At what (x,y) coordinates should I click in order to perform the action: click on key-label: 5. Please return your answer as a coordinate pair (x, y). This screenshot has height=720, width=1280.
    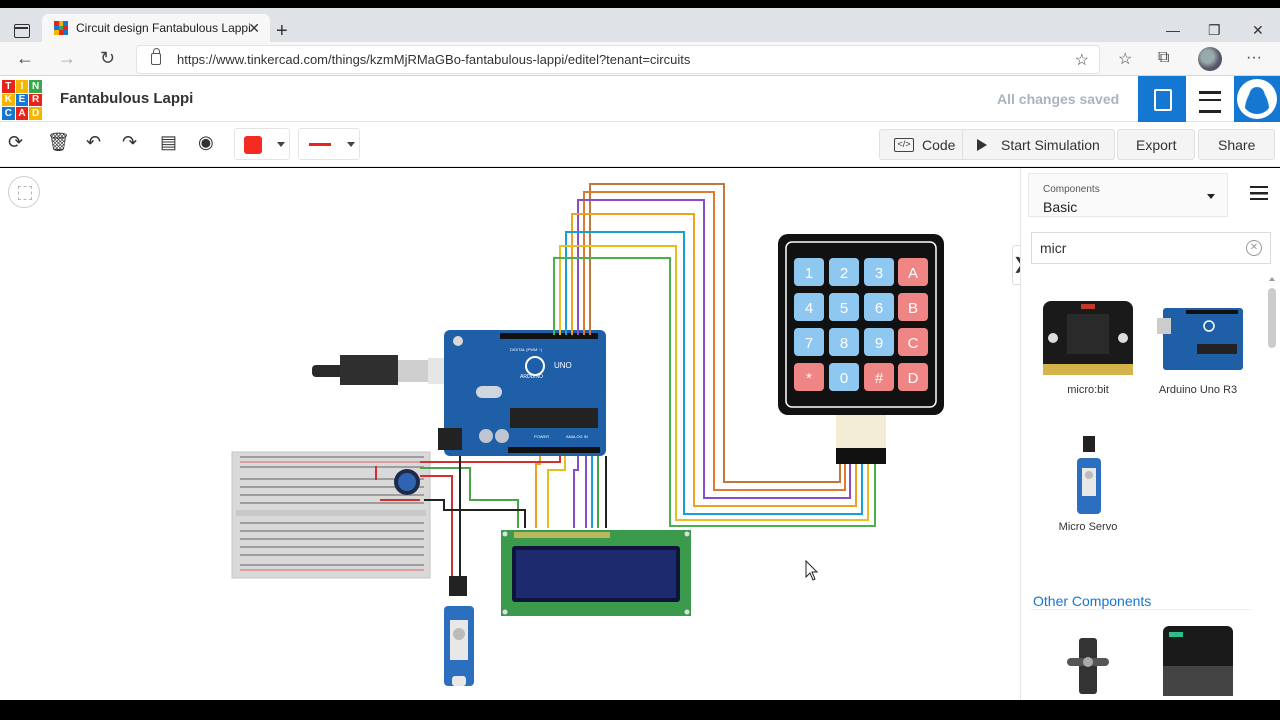
    Looking at the image, I should click on (844, 308).